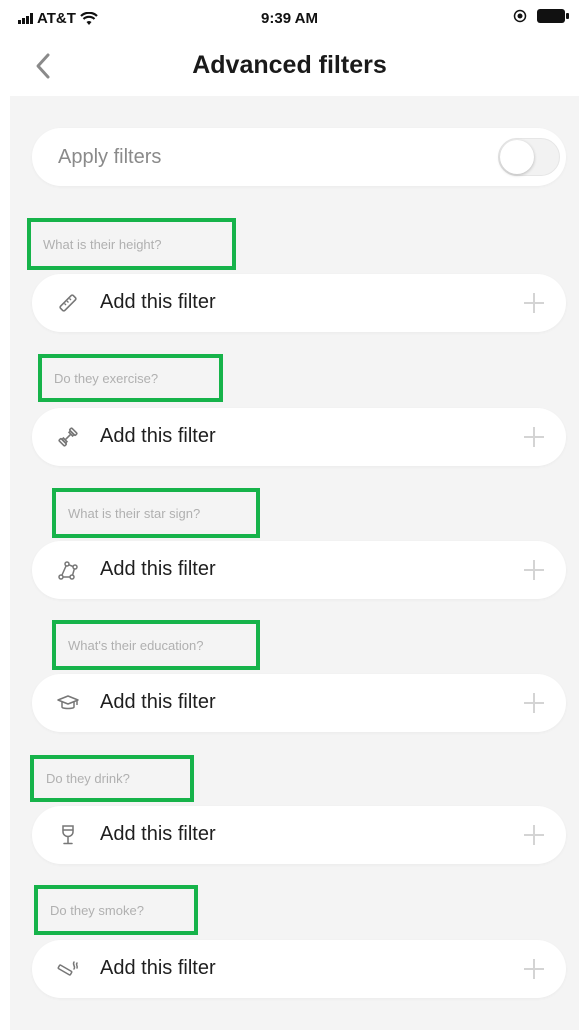  I want to click on status-time: 9:39 AM, so click(289, 18).